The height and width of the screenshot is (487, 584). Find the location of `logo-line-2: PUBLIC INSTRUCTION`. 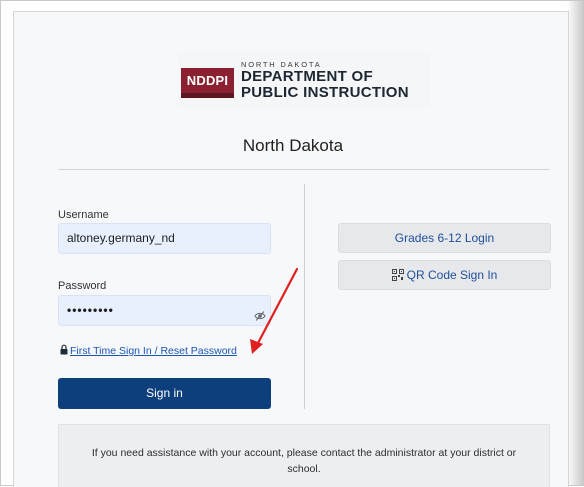

logo-line-2: PUBLIC INSTRUCTION is located at coordinates (325, 92).